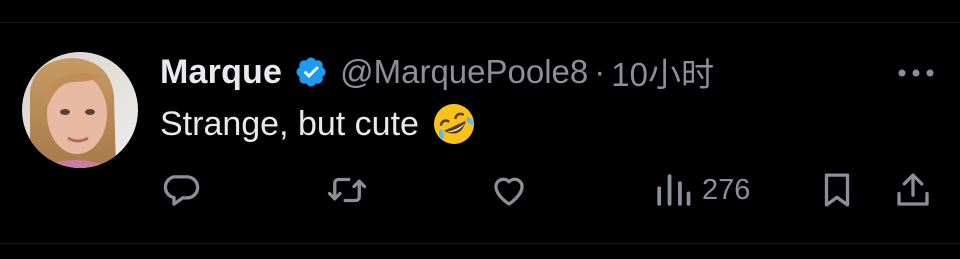 This screenshot has width=960, height=259. What do you see at coordinates (454, 124) in the screenshot?
I see `rolling-on-floor-laughing-icon` at bounding box center [454, 124].